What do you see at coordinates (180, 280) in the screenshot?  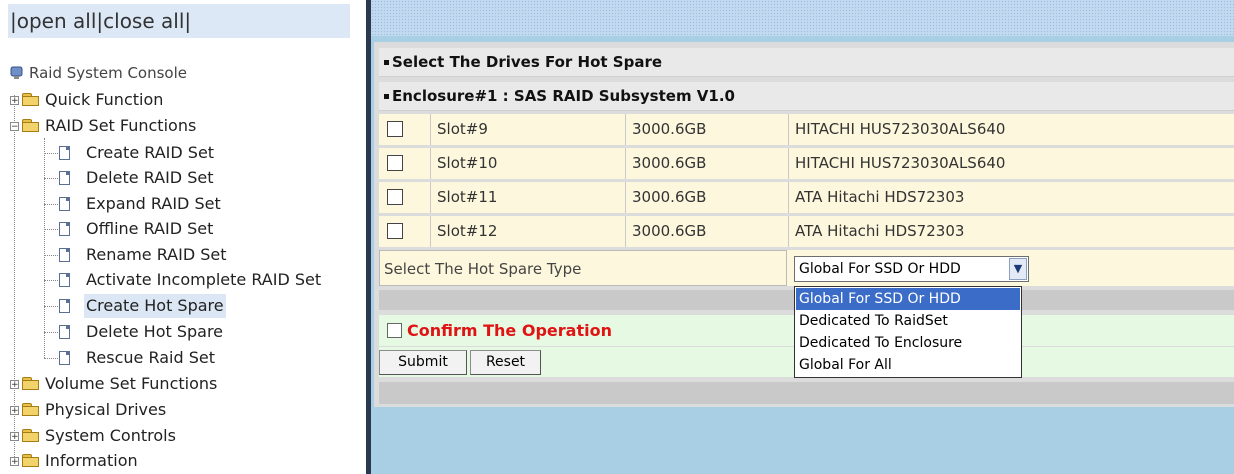 I see `tree-item-activate-incomplete-raid-set: Activate Incomplete RAID Set` at bounding box center [180, 280].